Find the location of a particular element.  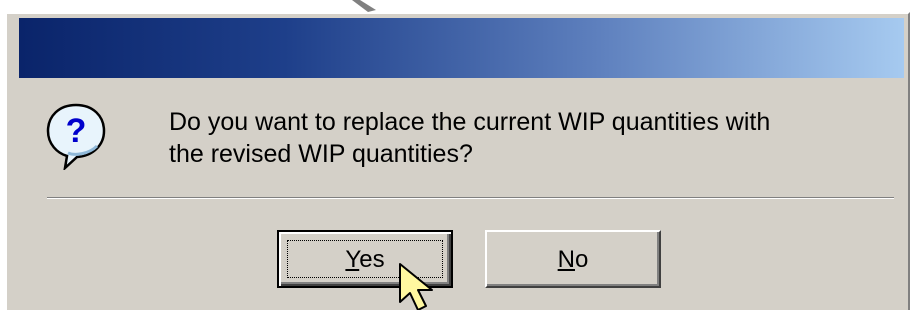

mouse-cursor-icon is located at coordinates (416, 286).